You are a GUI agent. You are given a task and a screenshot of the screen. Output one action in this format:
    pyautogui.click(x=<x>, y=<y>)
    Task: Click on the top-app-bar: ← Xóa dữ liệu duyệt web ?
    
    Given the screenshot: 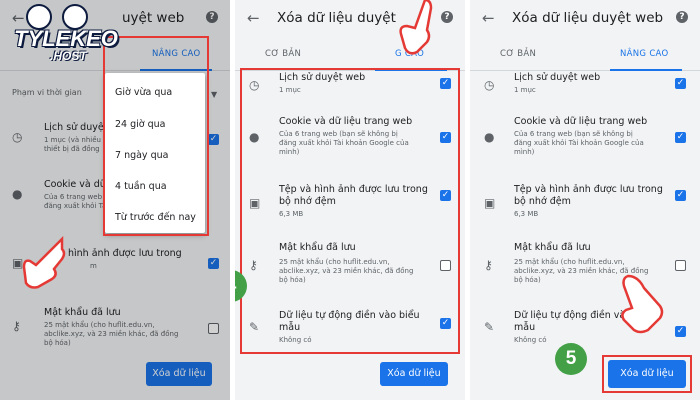 What is the action you would take?
    pyautogui.click(x=585, y=19)
    